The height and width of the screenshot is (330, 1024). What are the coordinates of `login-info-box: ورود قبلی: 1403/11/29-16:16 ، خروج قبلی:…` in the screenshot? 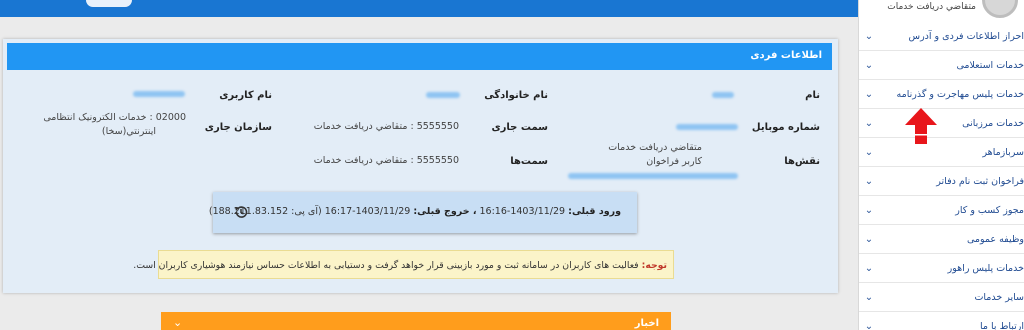 It's located at (423, 212).